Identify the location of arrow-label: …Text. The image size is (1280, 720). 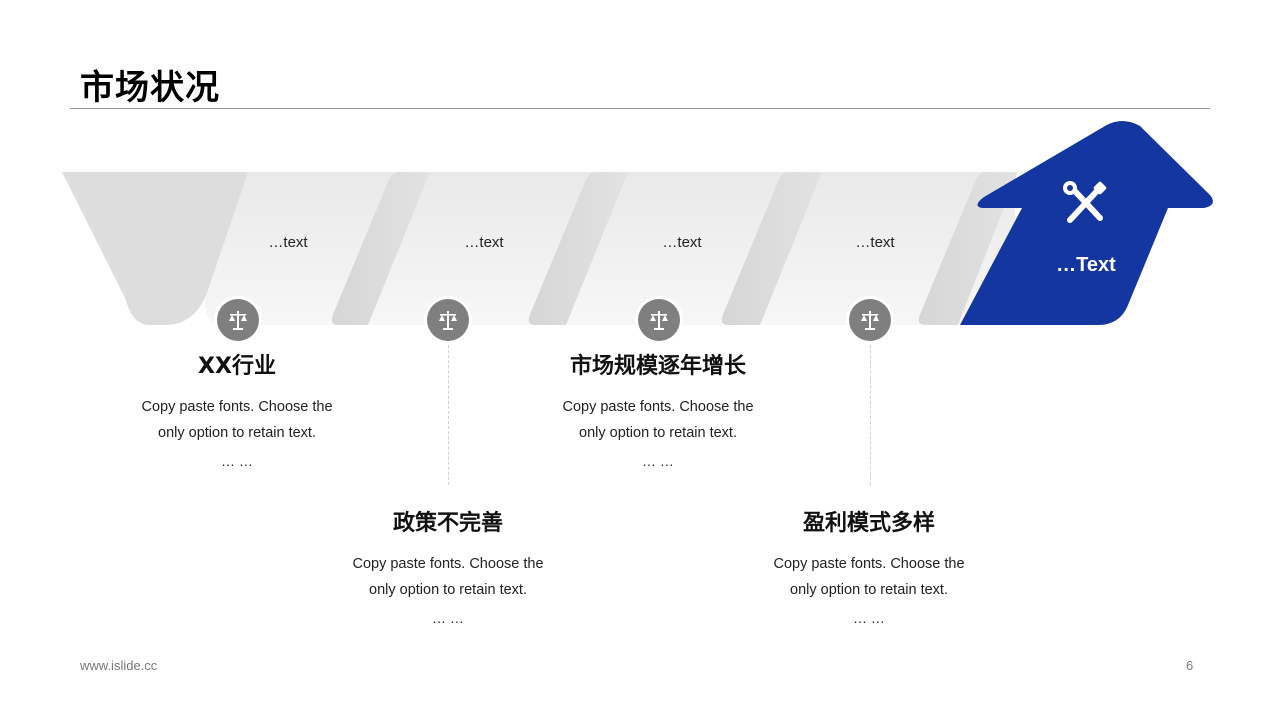
(1086, 265).